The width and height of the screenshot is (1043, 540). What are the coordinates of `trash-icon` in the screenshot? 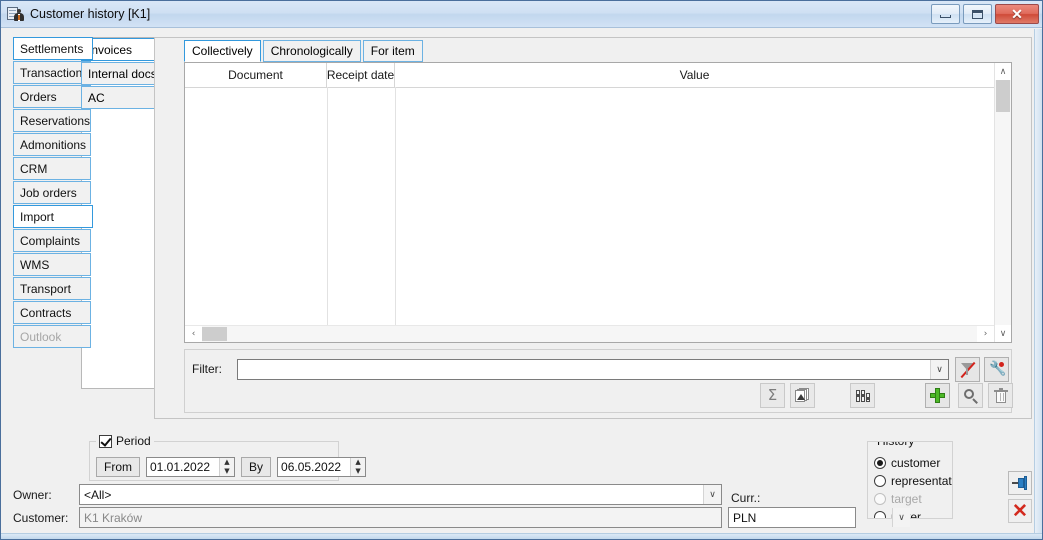 It's located at (1000, 395).